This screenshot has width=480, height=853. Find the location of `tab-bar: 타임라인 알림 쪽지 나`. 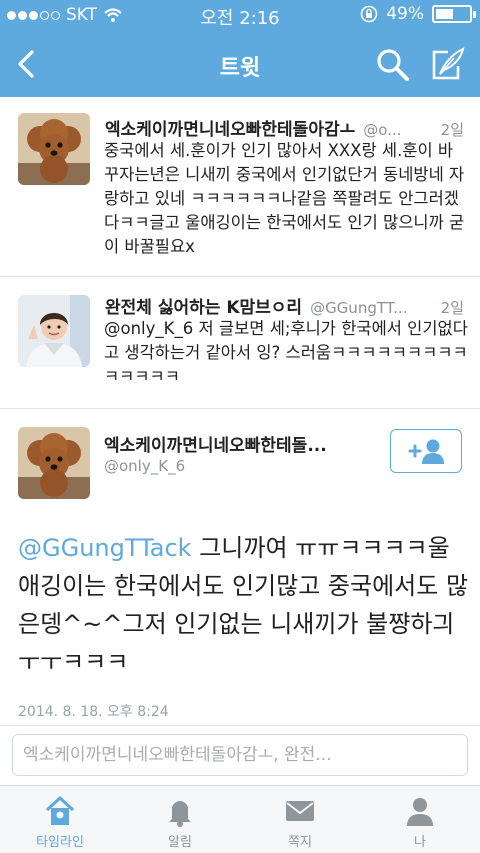

tab-bar: 타임라인 알림 쪽지 나 is located at coordinates (240, 819).